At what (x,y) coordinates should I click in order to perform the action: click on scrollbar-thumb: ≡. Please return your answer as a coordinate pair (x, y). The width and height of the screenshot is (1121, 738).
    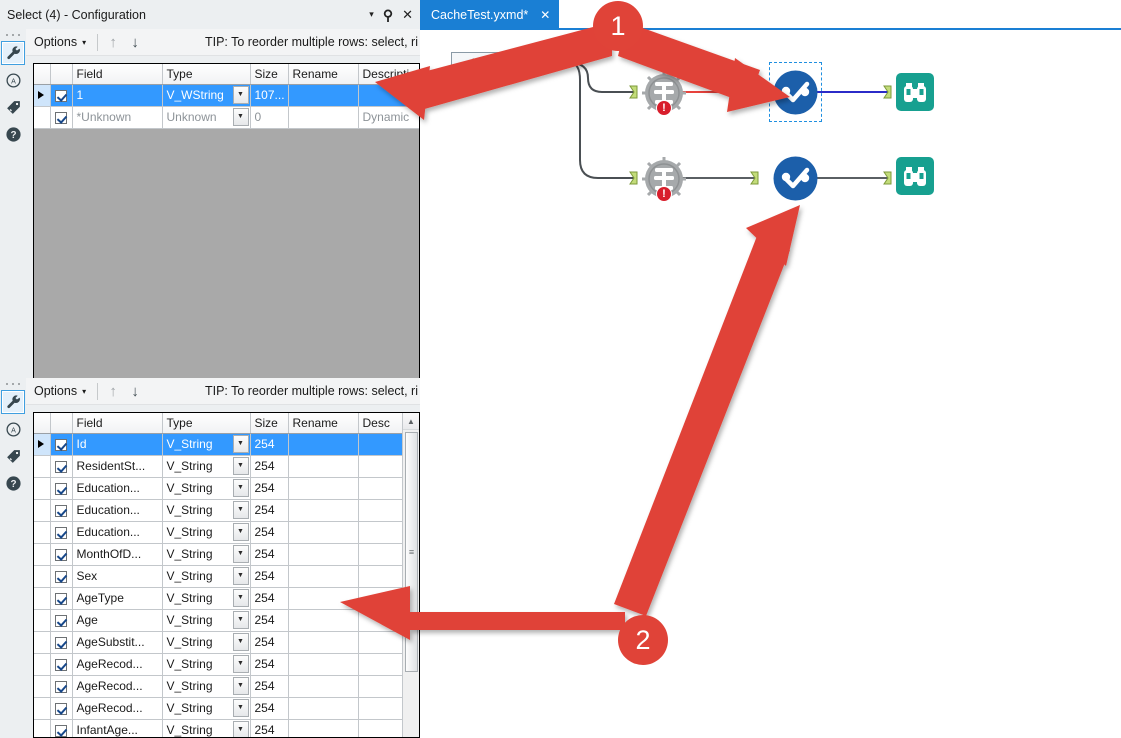
    Looking at the image, I should click on (411, 552).